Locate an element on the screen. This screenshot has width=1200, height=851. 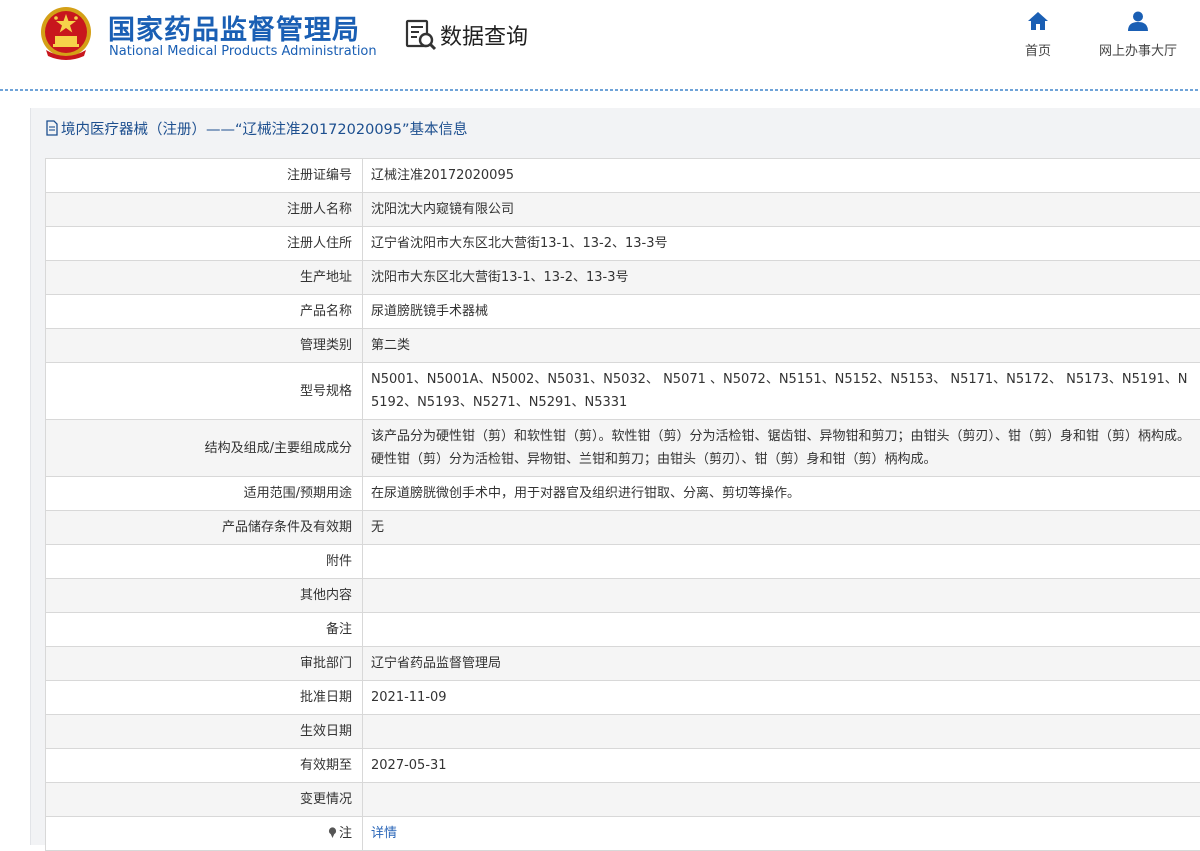
row-value: 辽械注准20172020095 is located at coordinates (781, 176).